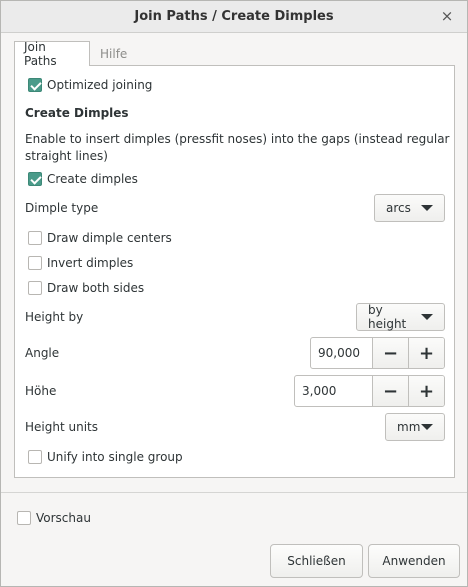 The height and width of the screenshot is (587, 468). I want to click on apply-button: Anwenden, so click(414, 561).